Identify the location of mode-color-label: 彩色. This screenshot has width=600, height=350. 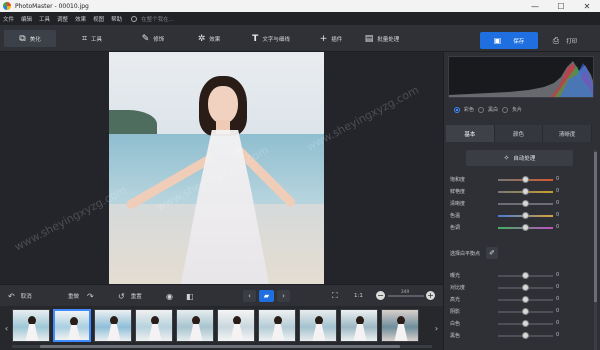
(469, 110).